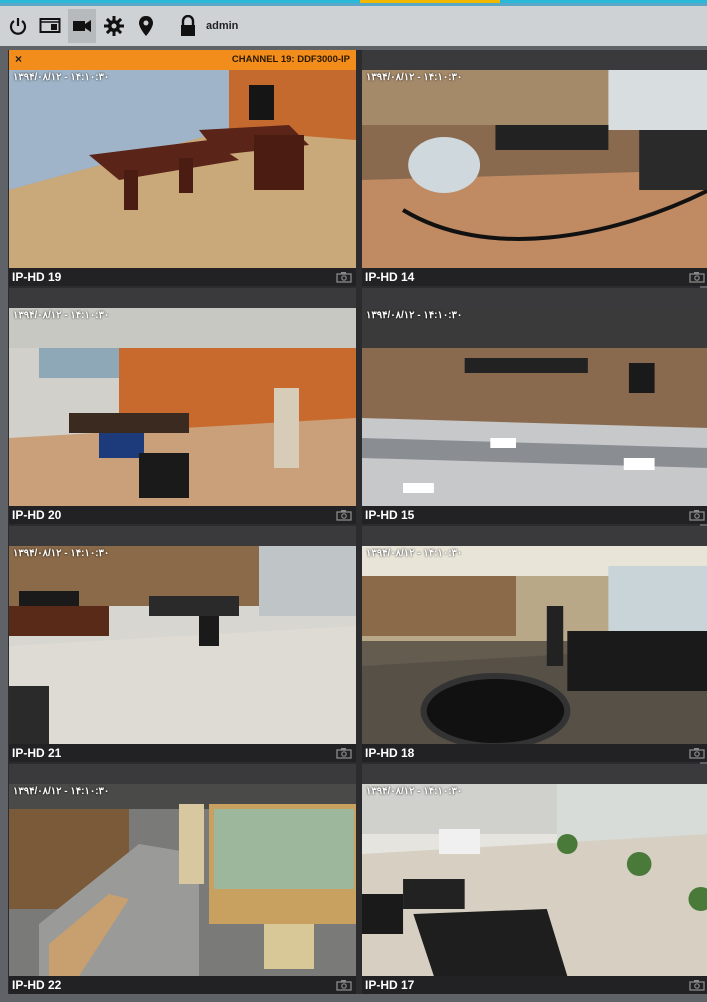 The height and width of the screenshot is (1002, 707). What do you see at coordinates (182, 60) in the screenshot?
I see `tile-header: × CHANNEL 19: DDF3000-IP` at bounding box center [182, 60].